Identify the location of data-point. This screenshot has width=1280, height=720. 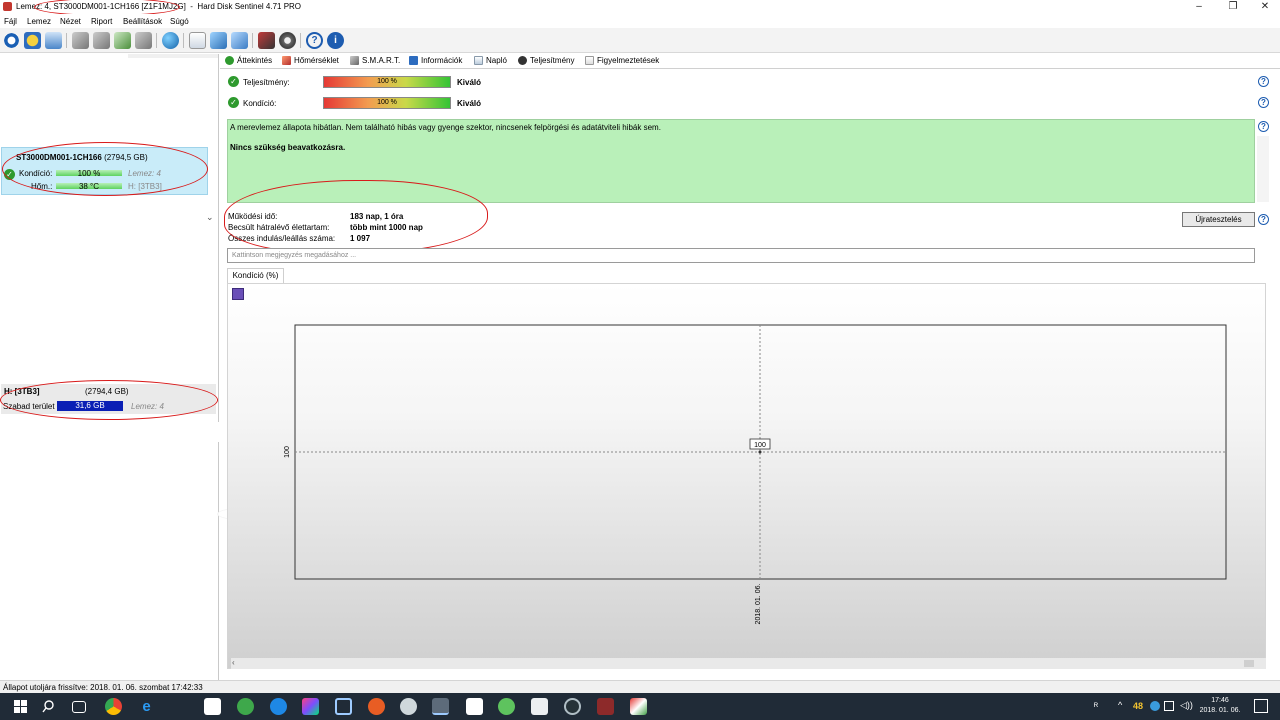
(760, 452).